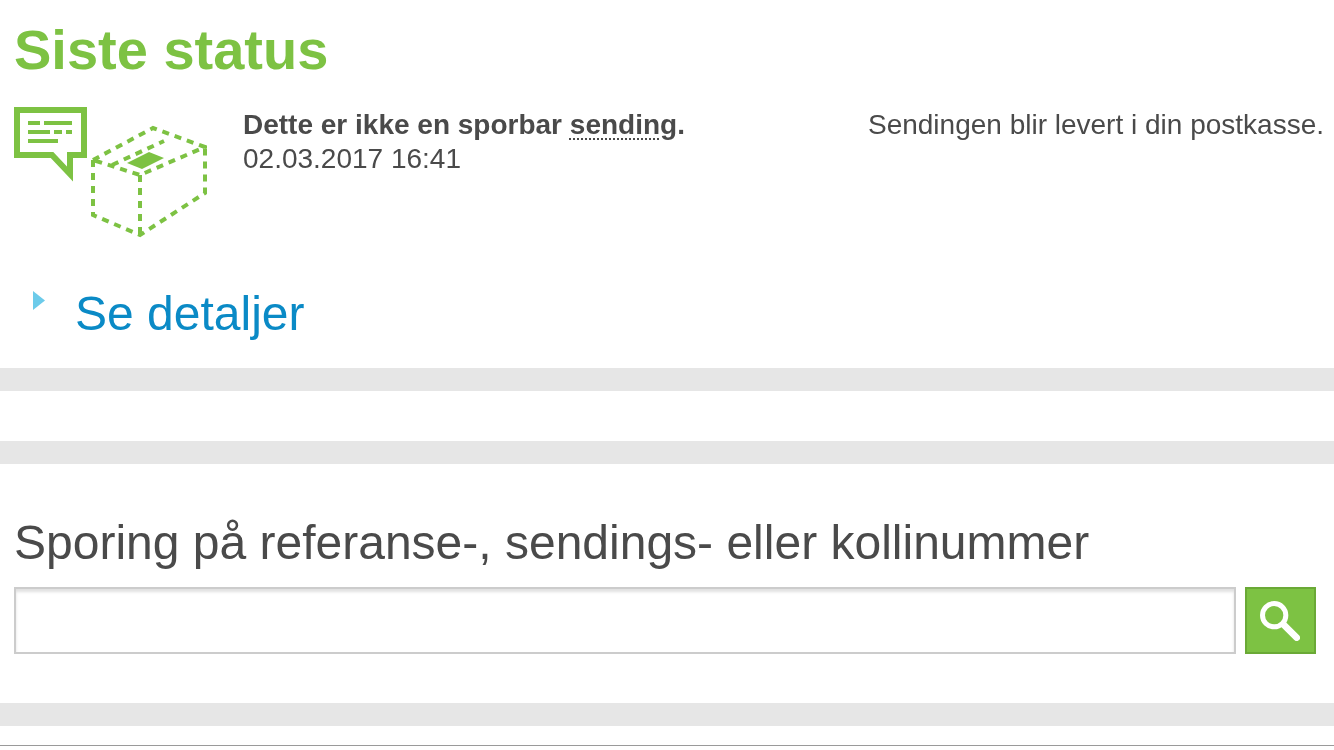  I want to click on search-button, so click(1280, 620).